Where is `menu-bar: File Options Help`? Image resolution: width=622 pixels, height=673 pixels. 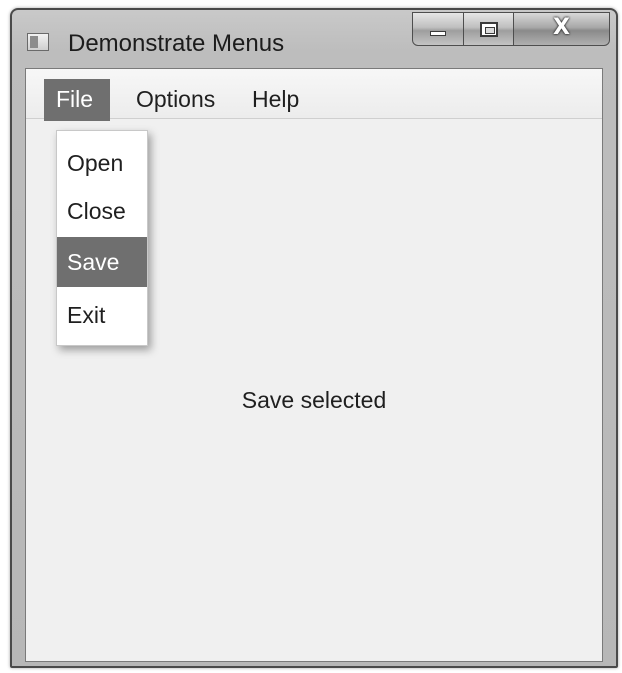 menu-bar: File Options Help is located at coordinates (314, 95).